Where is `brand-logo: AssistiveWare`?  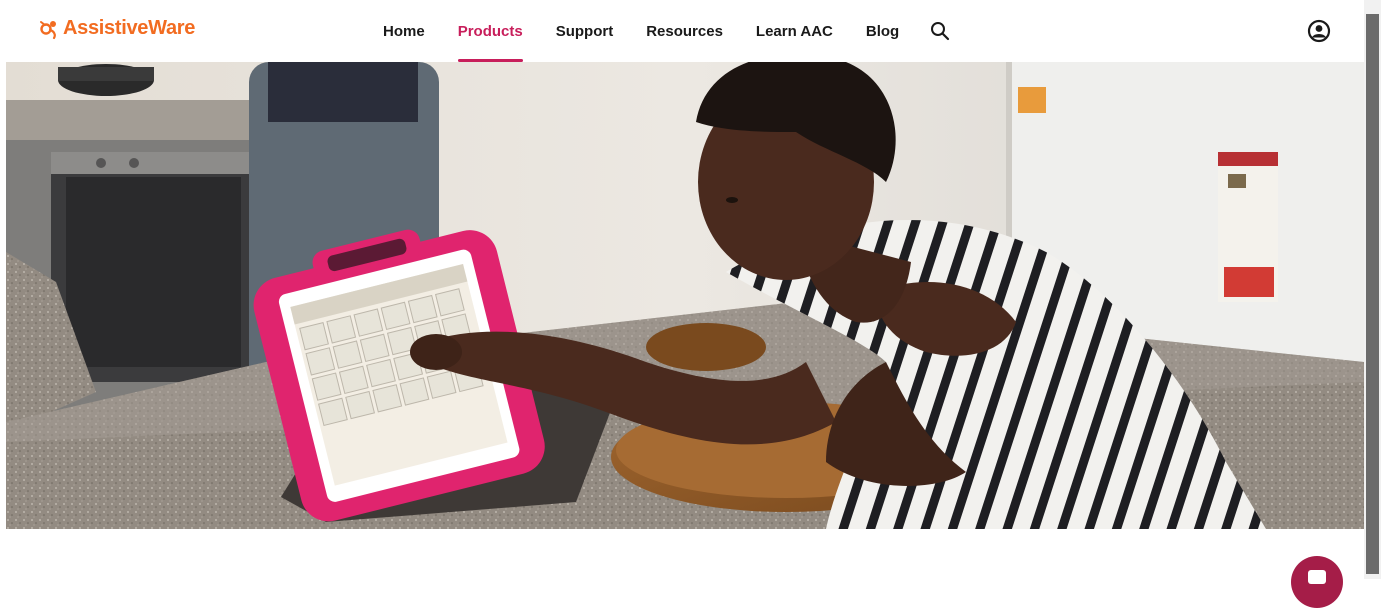 brand-logo: AssistiveWare is located at coordinates (116, 28).